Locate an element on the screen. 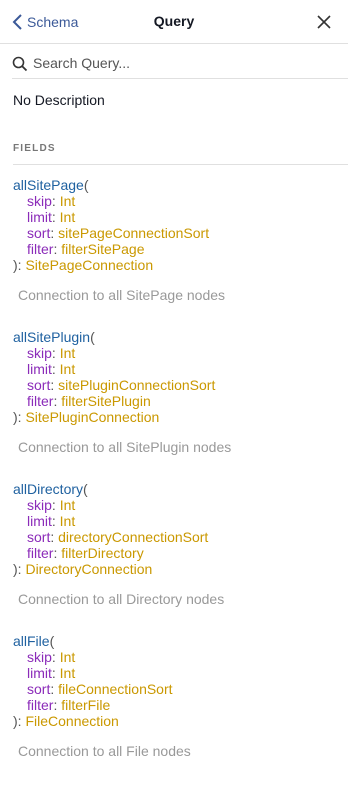 The width and height of the screenshot is (348, 785). search-input is located at coordinates (178, 63).